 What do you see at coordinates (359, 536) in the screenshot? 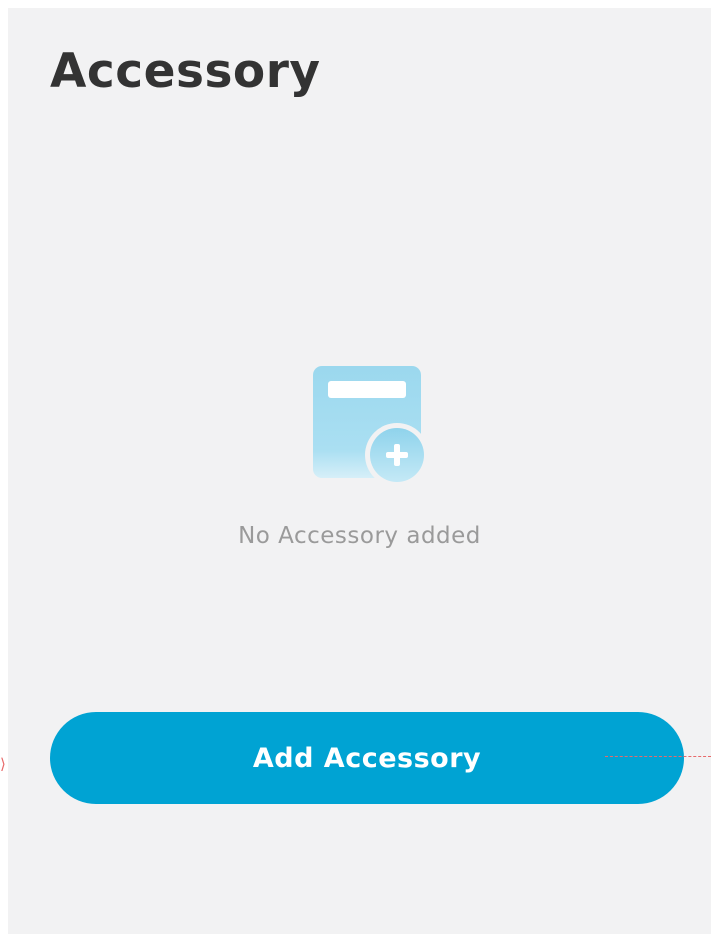
I see `empty-state-message: No Accessory added` at bounding box center [359, 536].